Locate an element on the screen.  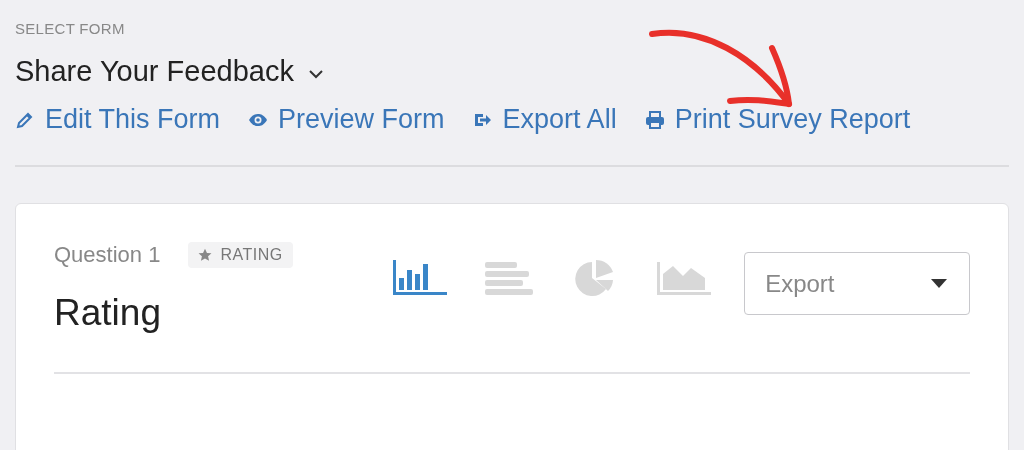
question-title: Rating is located at coordinates (108, 313).